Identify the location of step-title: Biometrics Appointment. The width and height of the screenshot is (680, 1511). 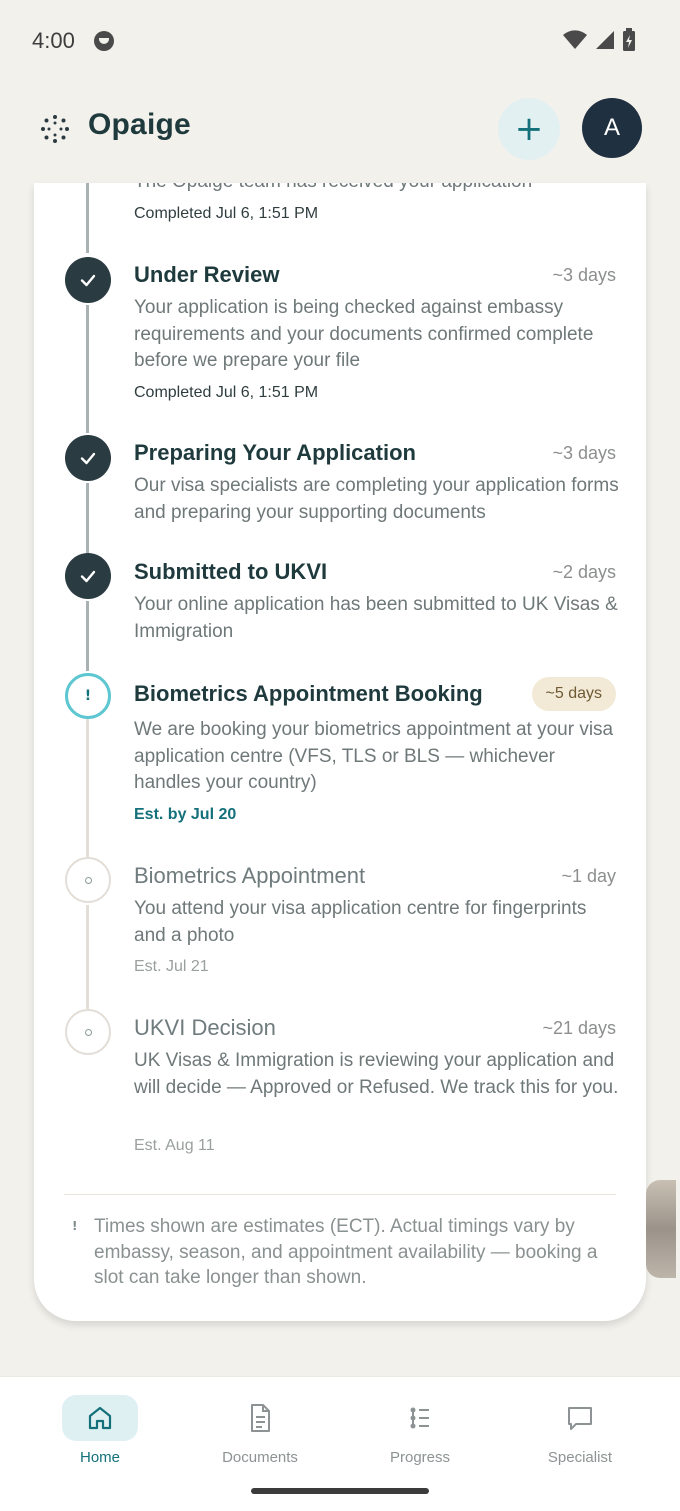
(250, 875).